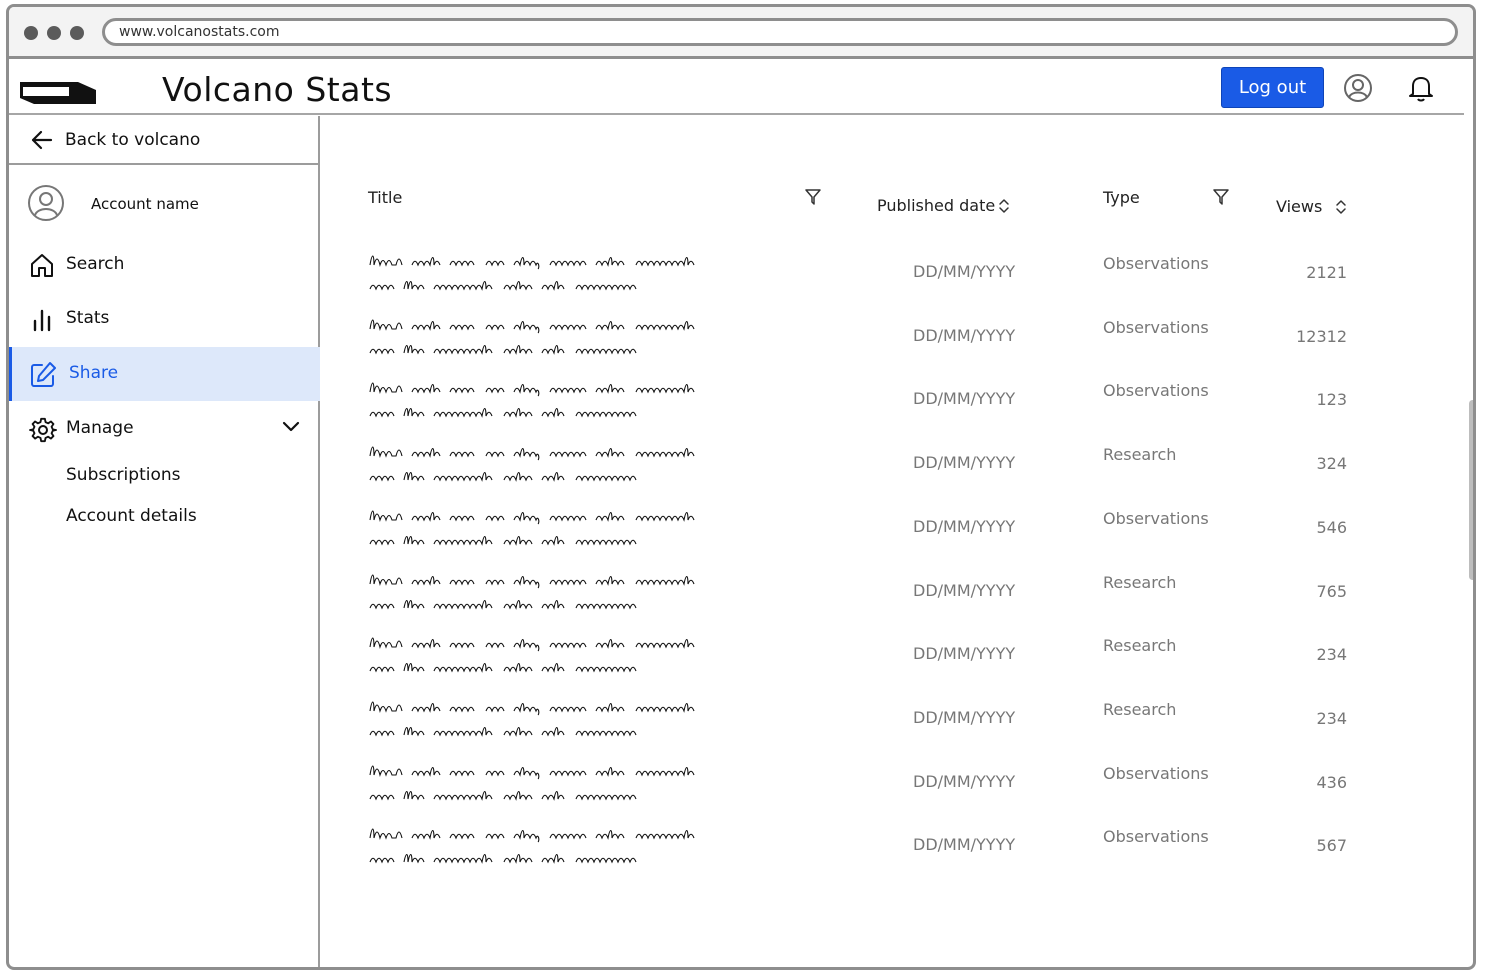  What do you see at coordinates (893, 471) in the screenshot?
I see `table-row: DD/MM/YYYY Research 324` at bounding box center [893, 471].